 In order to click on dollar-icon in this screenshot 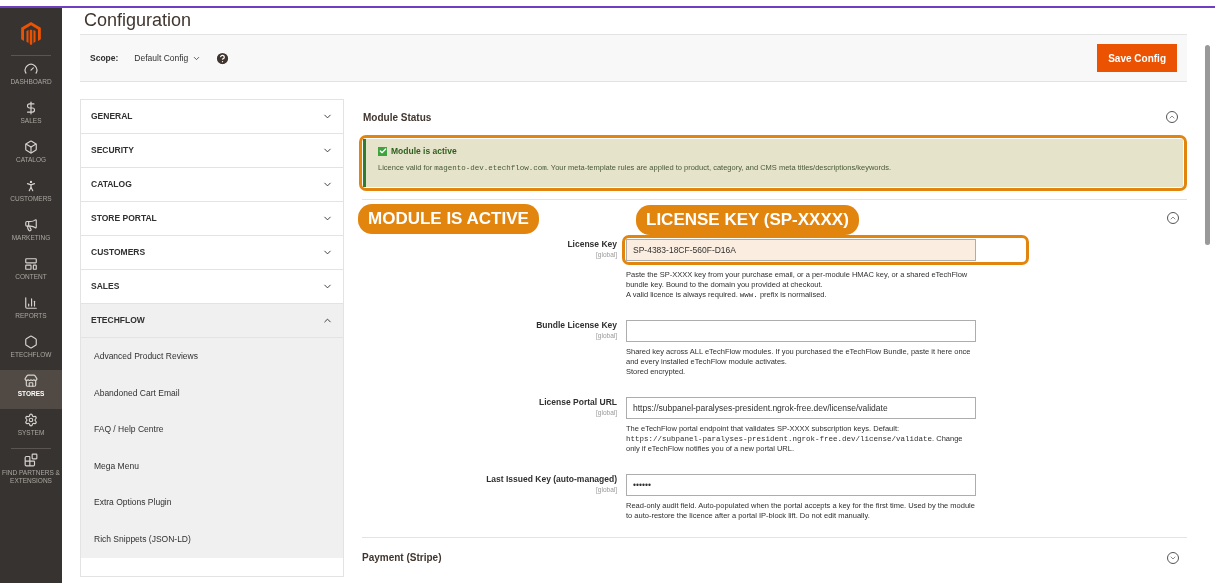, I will do `click(31, 108)`.